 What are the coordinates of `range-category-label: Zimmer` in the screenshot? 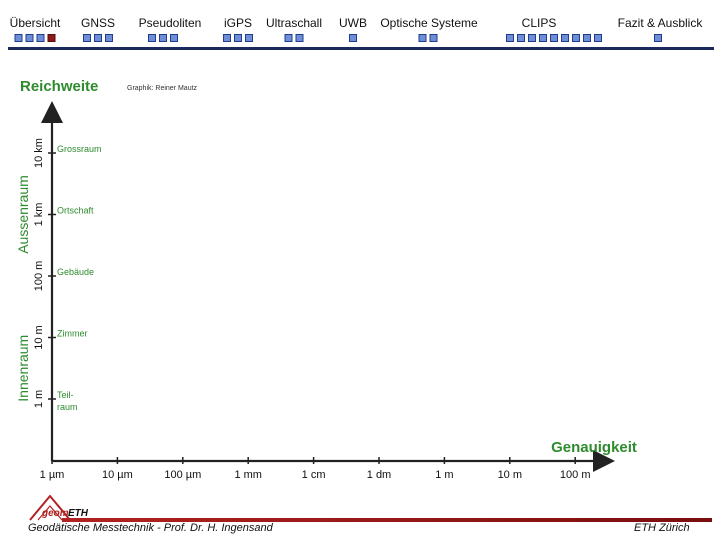 It's located at (72, 334).